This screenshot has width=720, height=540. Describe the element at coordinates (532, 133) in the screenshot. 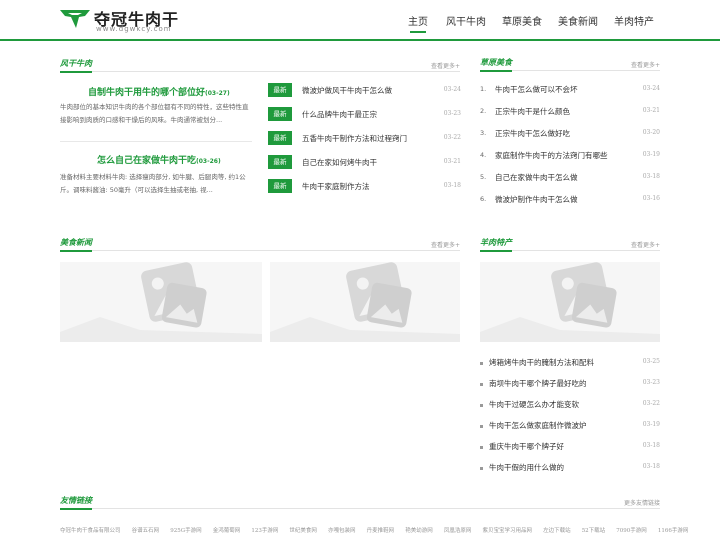

I see `article-title: 正宗牛肉干怎么做好吃` at that location.